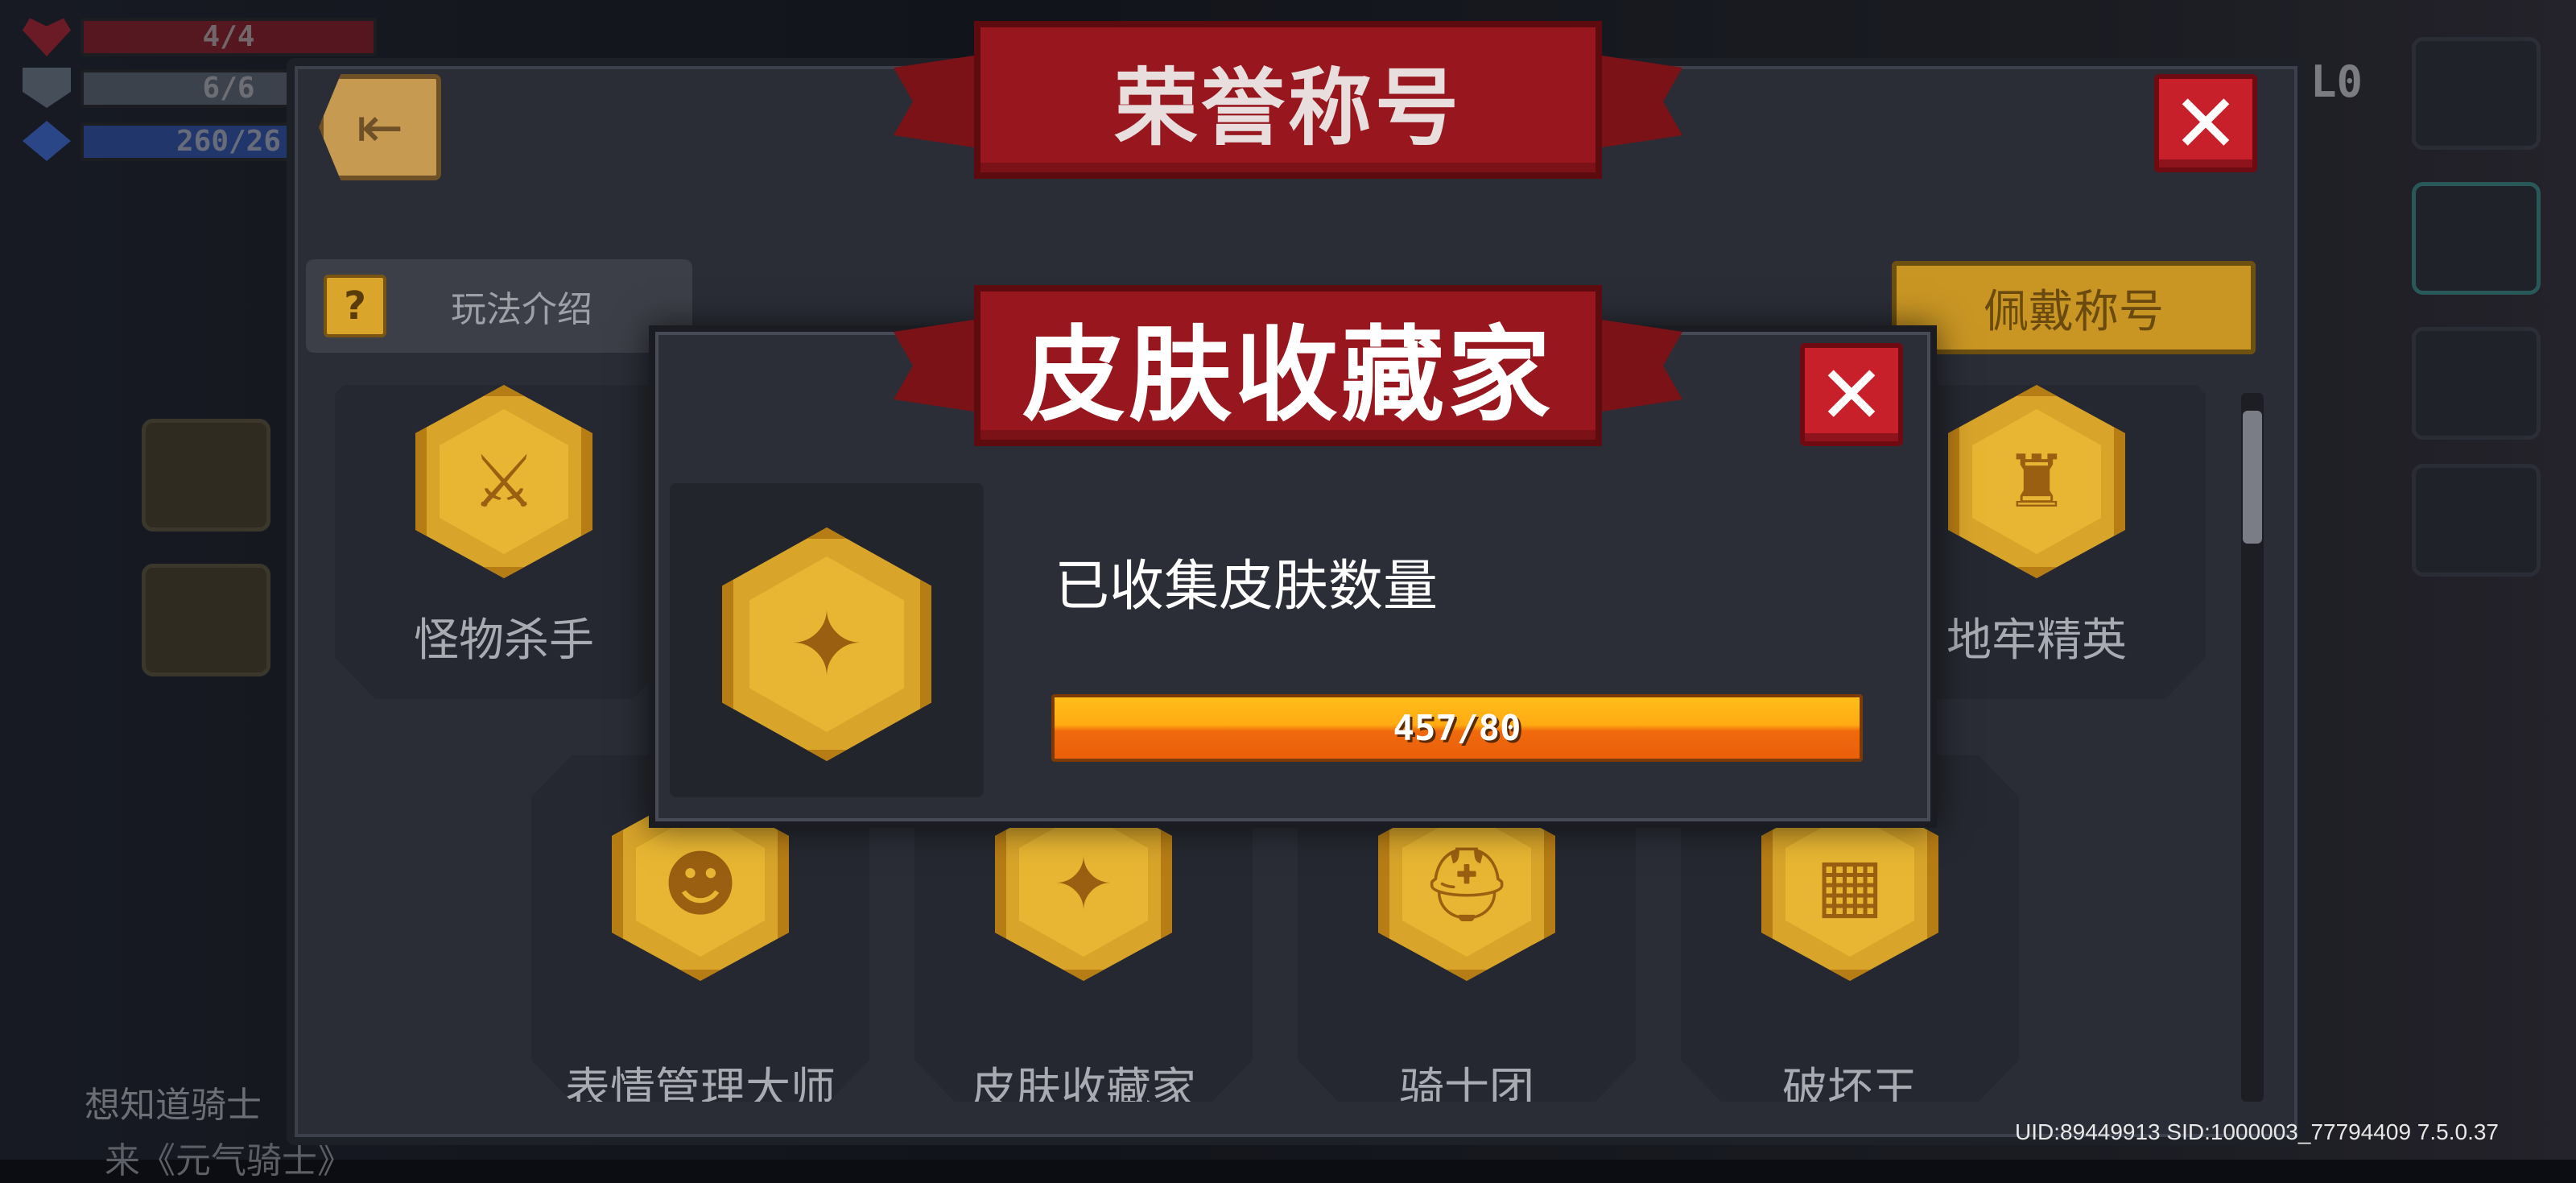  Describe the element at coordinates (1466, 1090) in the screenshot. I see `title-label: 骑士团` at that location.